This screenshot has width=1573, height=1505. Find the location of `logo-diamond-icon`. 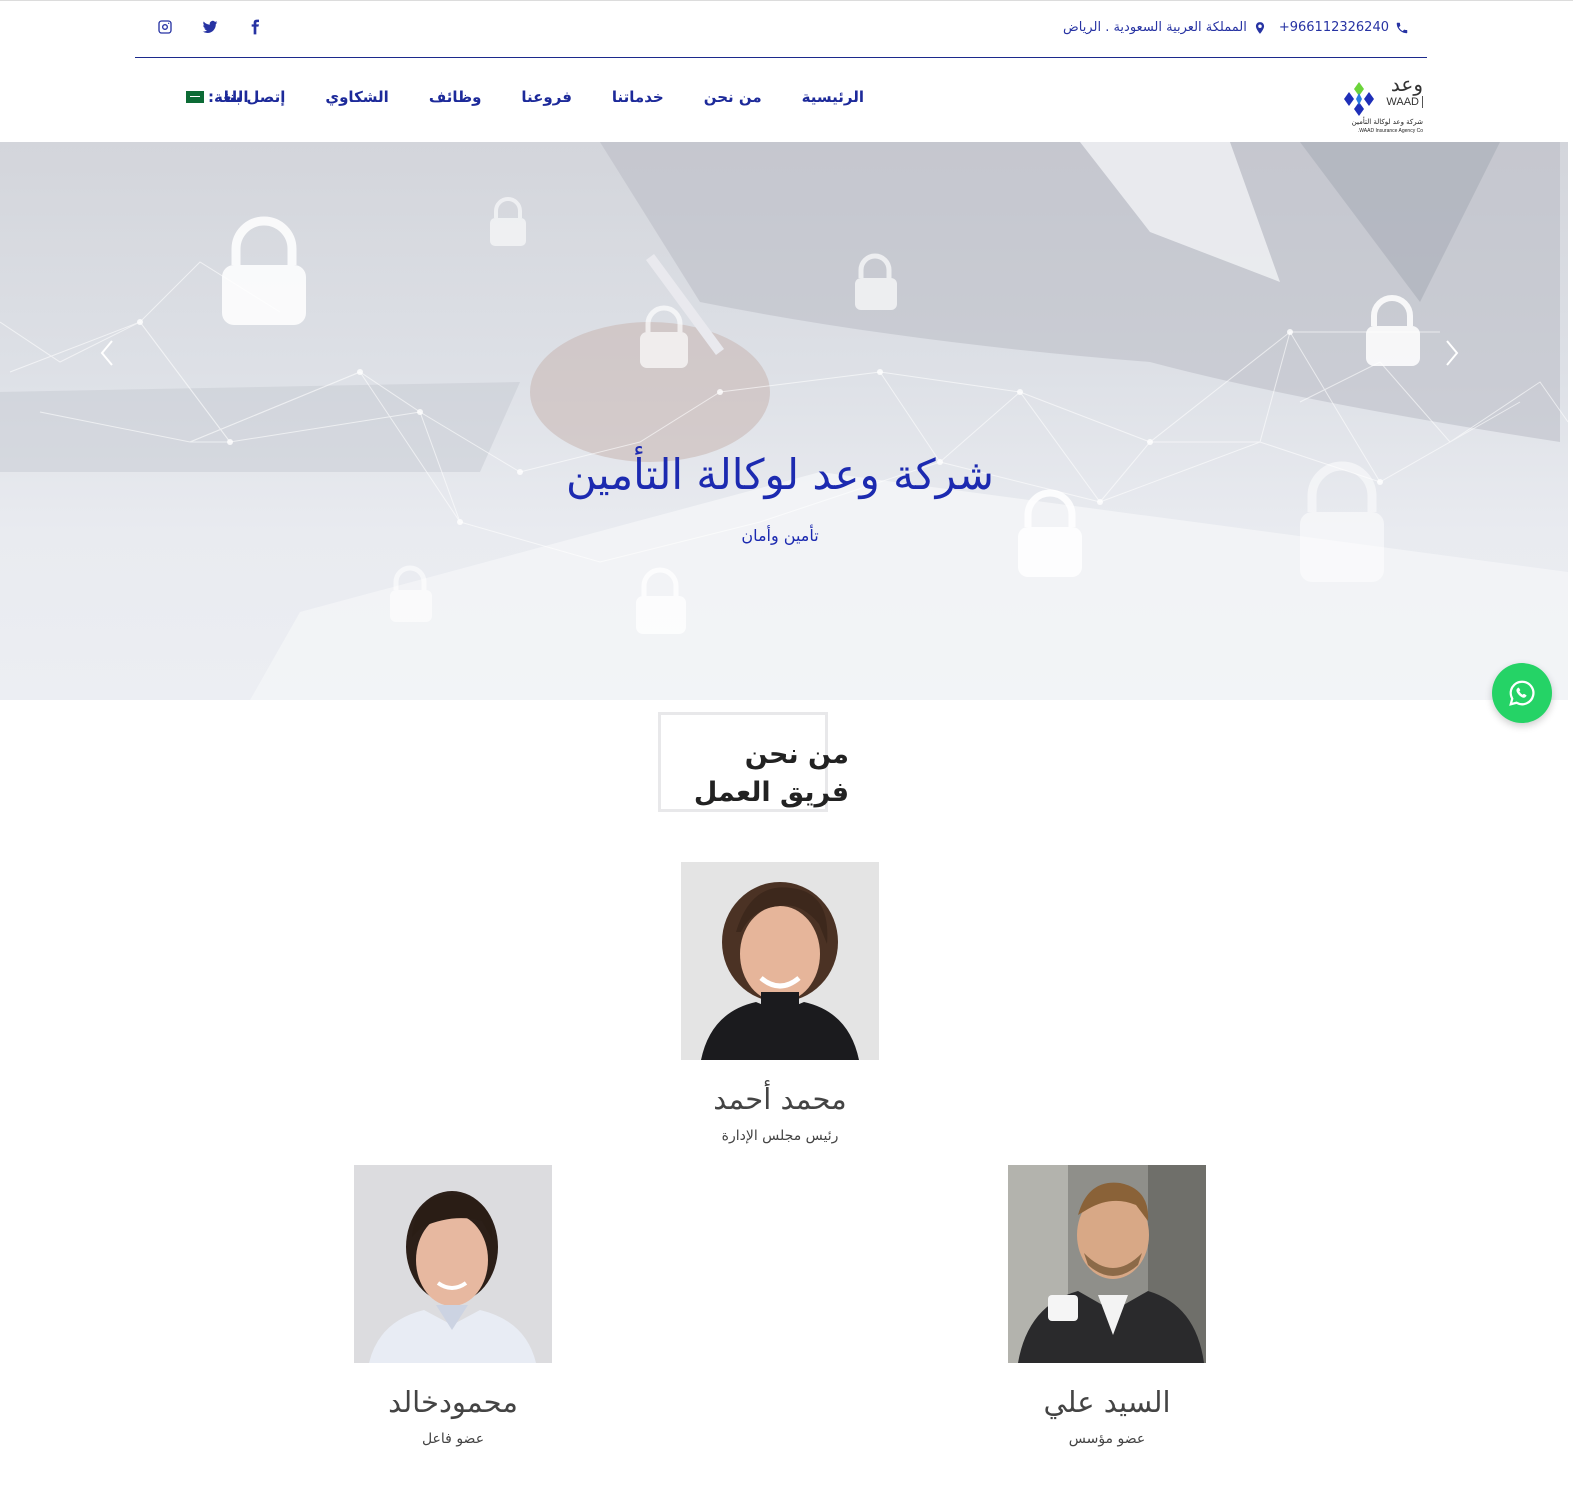

logo-diamond-icon is located at coordinates (1359, 99).